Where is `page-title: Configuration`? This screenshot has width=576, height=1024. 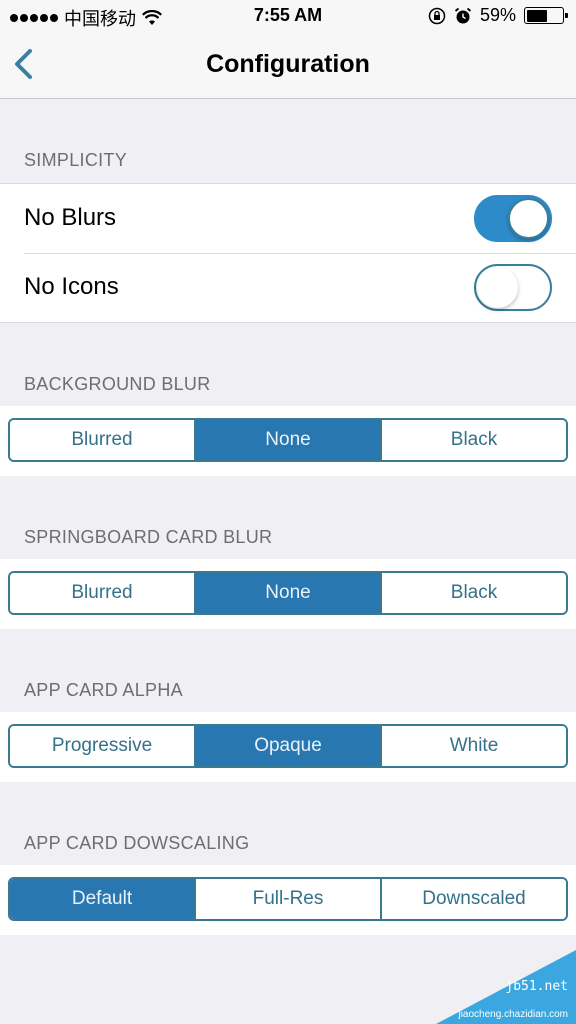 page-title: Configuration is located at coordinates (288, 64).